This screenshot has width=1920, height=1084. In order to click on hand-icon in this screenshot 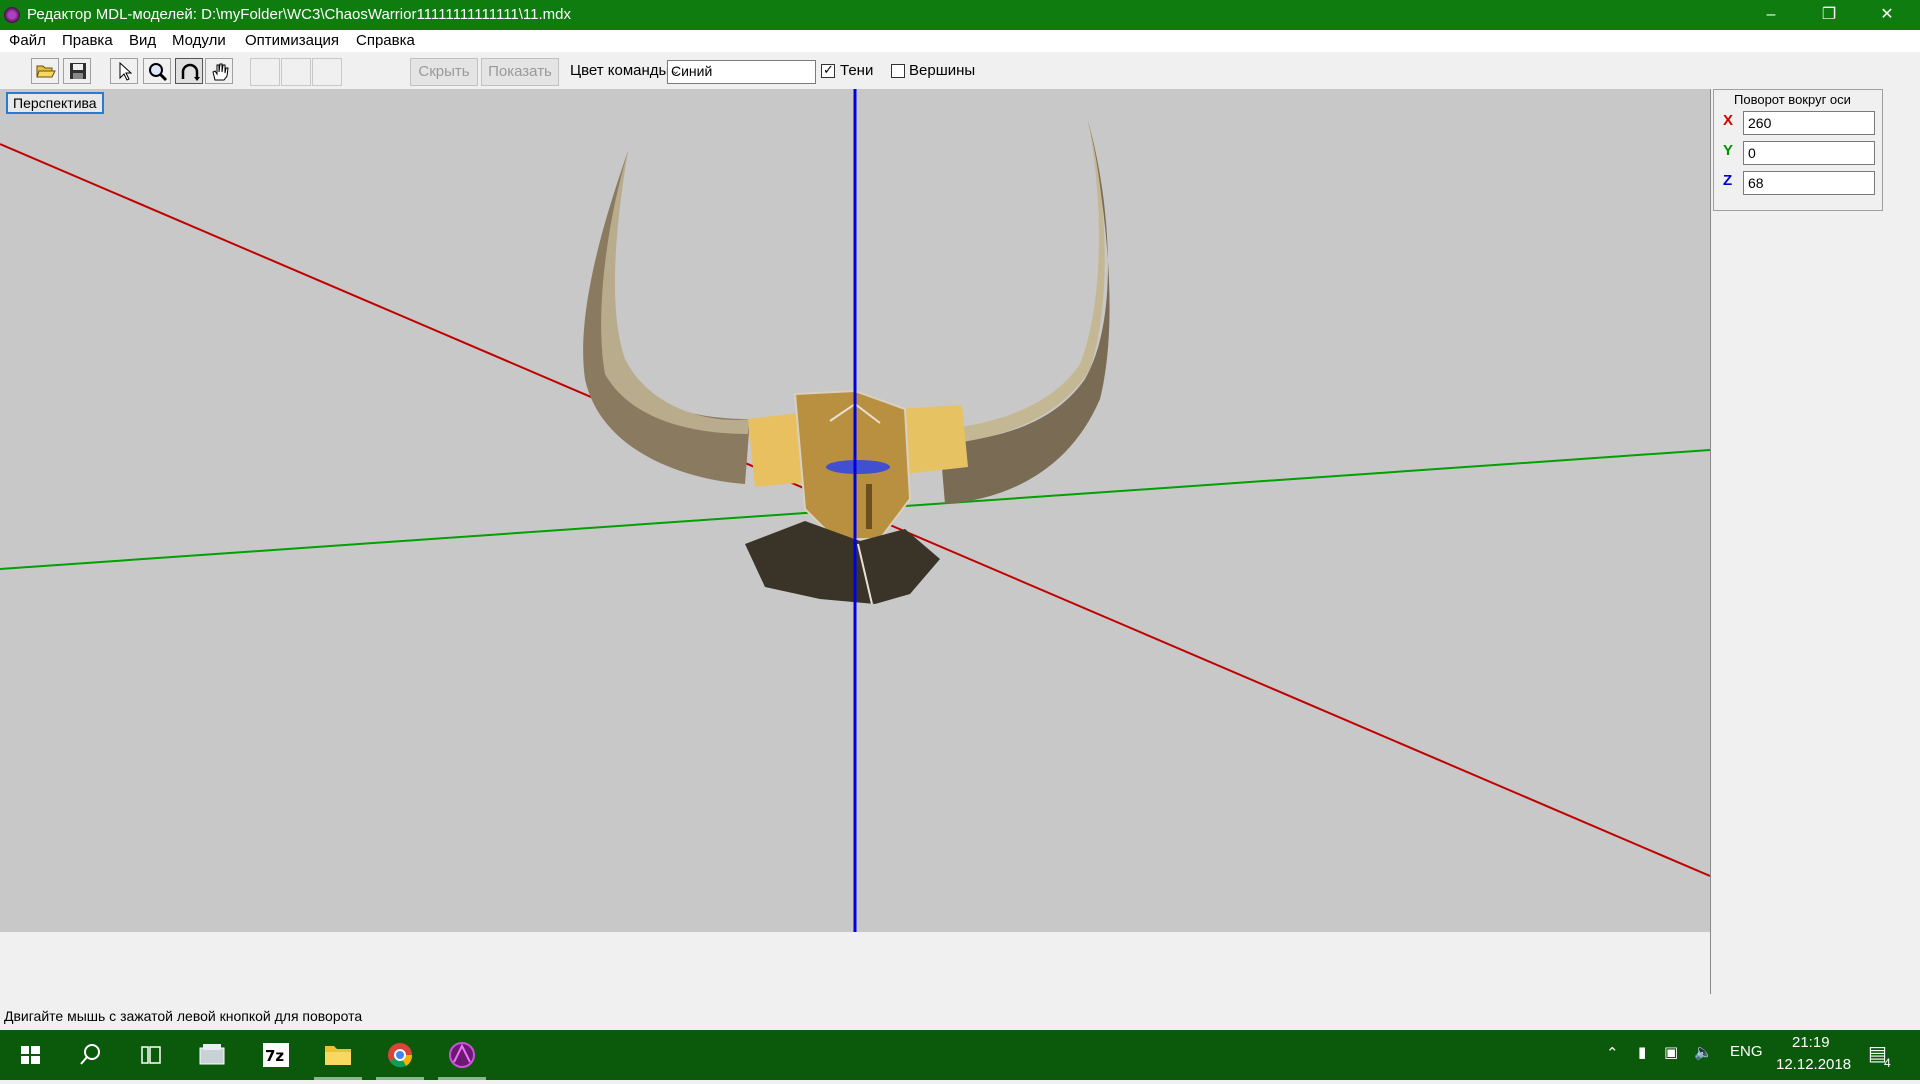, I will do `click(220, 72)`.